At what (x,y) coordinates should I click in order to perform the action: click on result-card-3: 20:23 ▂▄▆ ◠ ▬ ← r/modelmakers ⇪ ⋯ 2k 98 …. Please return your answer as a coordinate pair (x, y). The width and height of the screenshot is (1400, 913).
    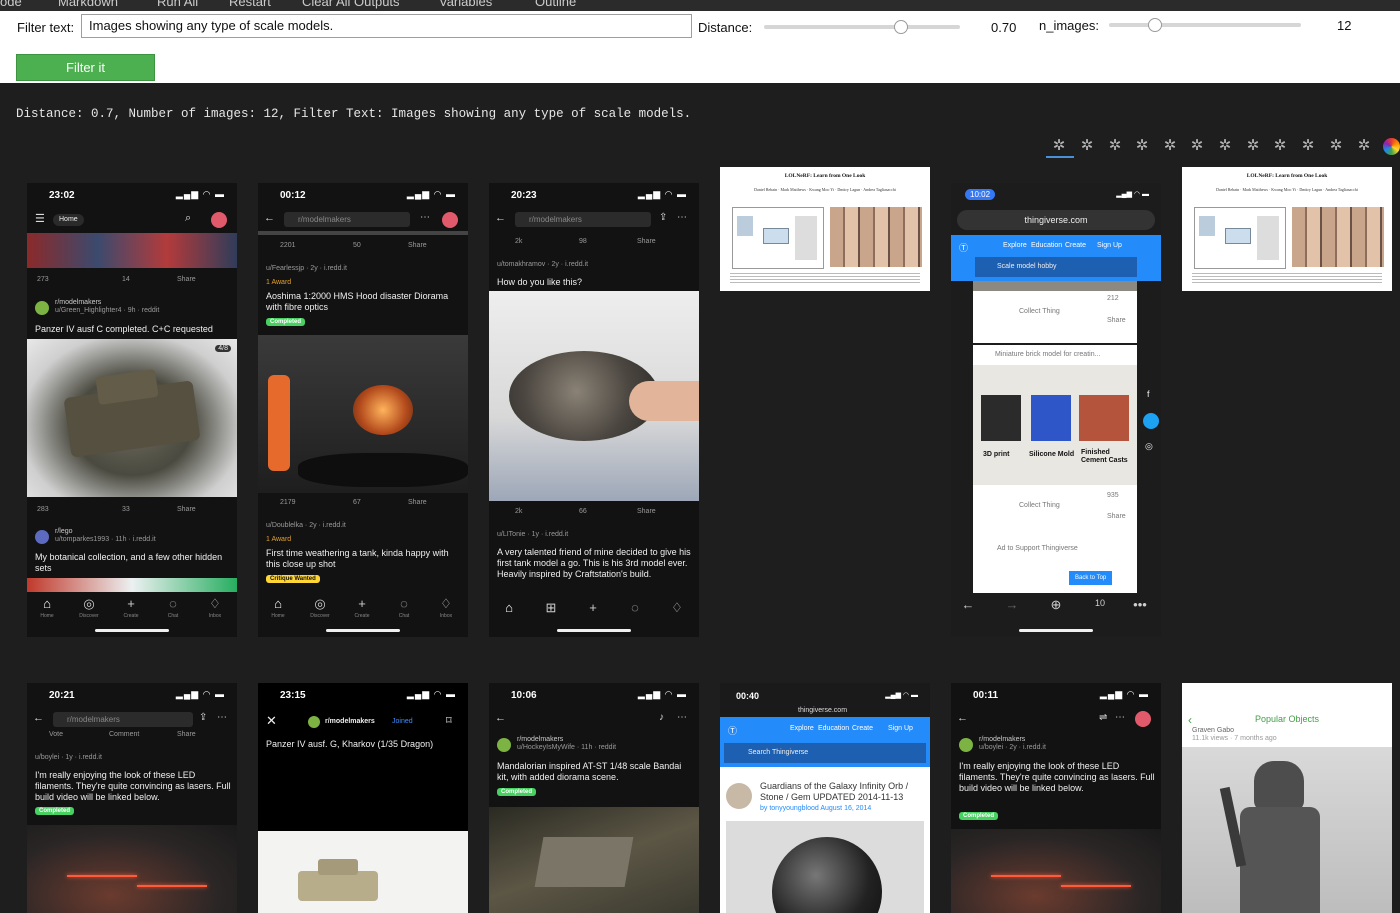
    Looking at the image, I should click on (594, 410).